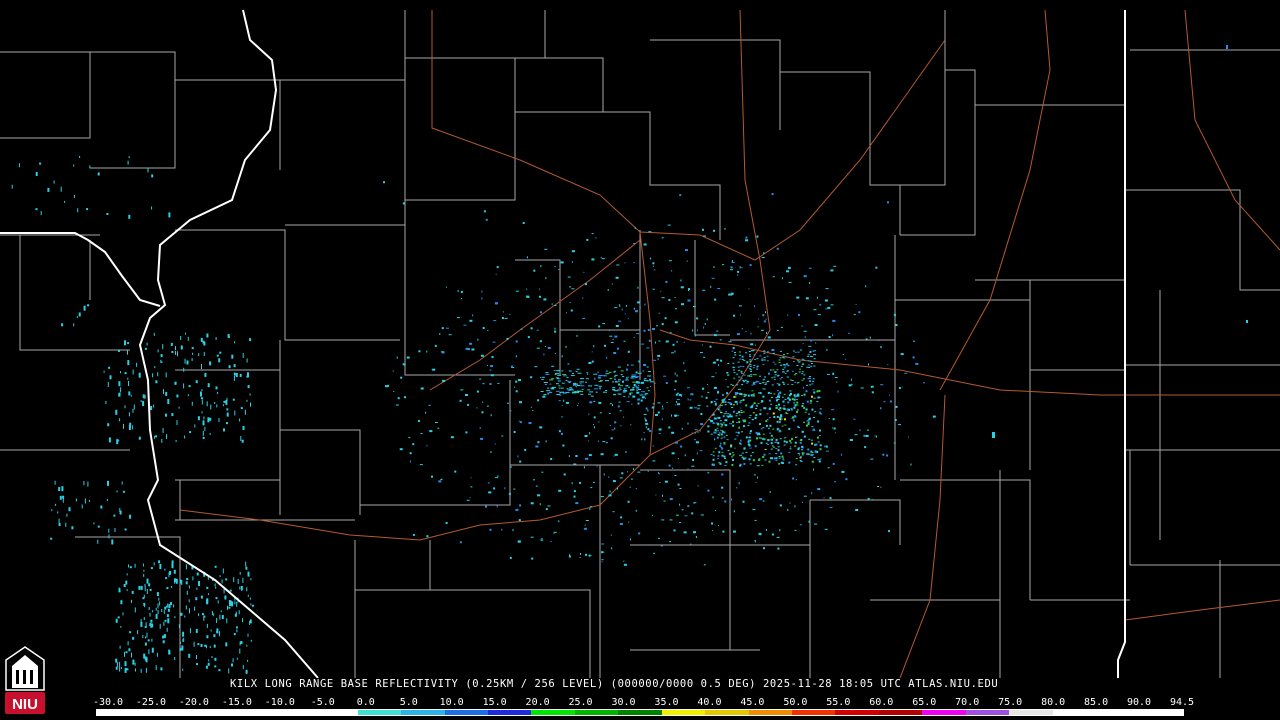 This screenshot has width=1280, height=720. I want to click on colorbar-tick-label: 5.0, so click(408, 702).